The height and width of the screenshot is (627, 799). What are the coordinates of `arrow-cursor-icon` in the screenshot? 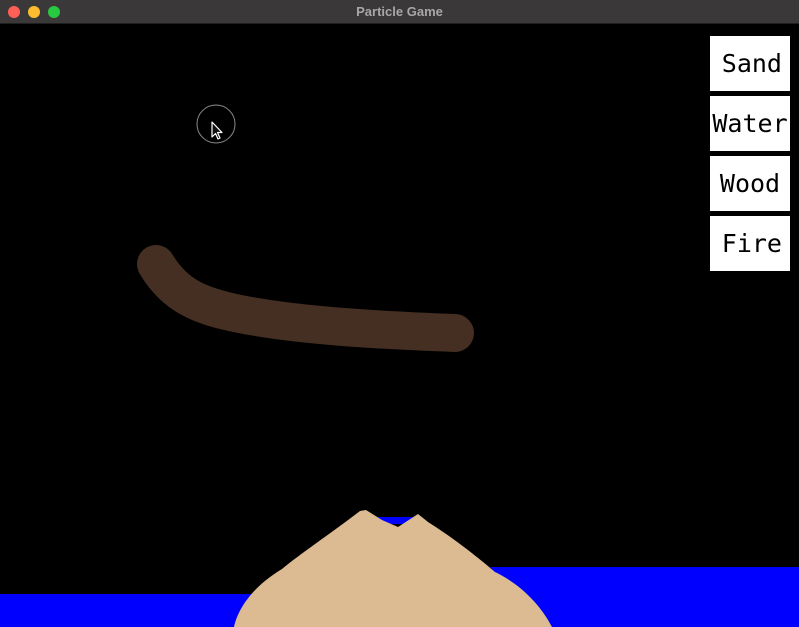 It's located at (217, 130).